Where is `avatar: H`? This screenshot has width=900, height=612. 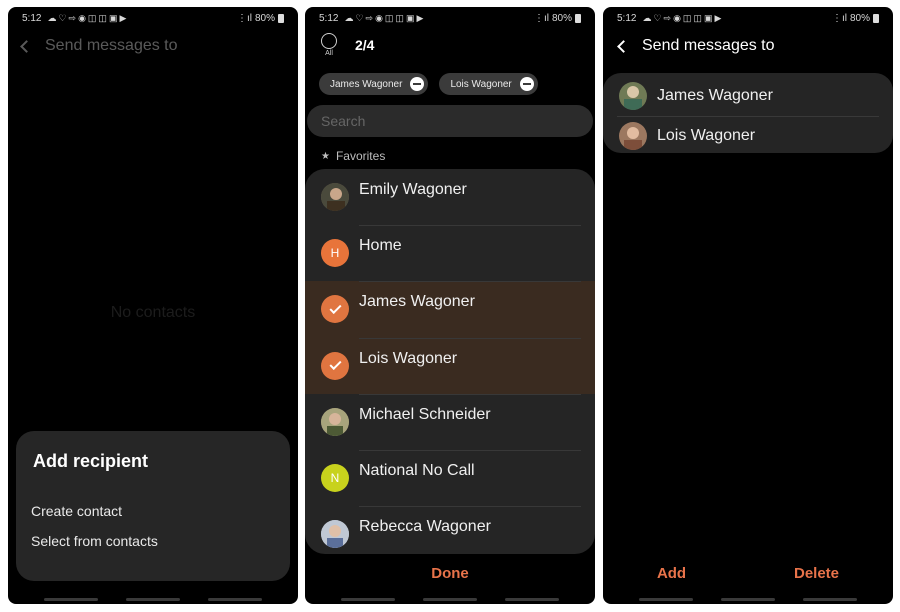 avatar: H is located at coordinates (335, 253).